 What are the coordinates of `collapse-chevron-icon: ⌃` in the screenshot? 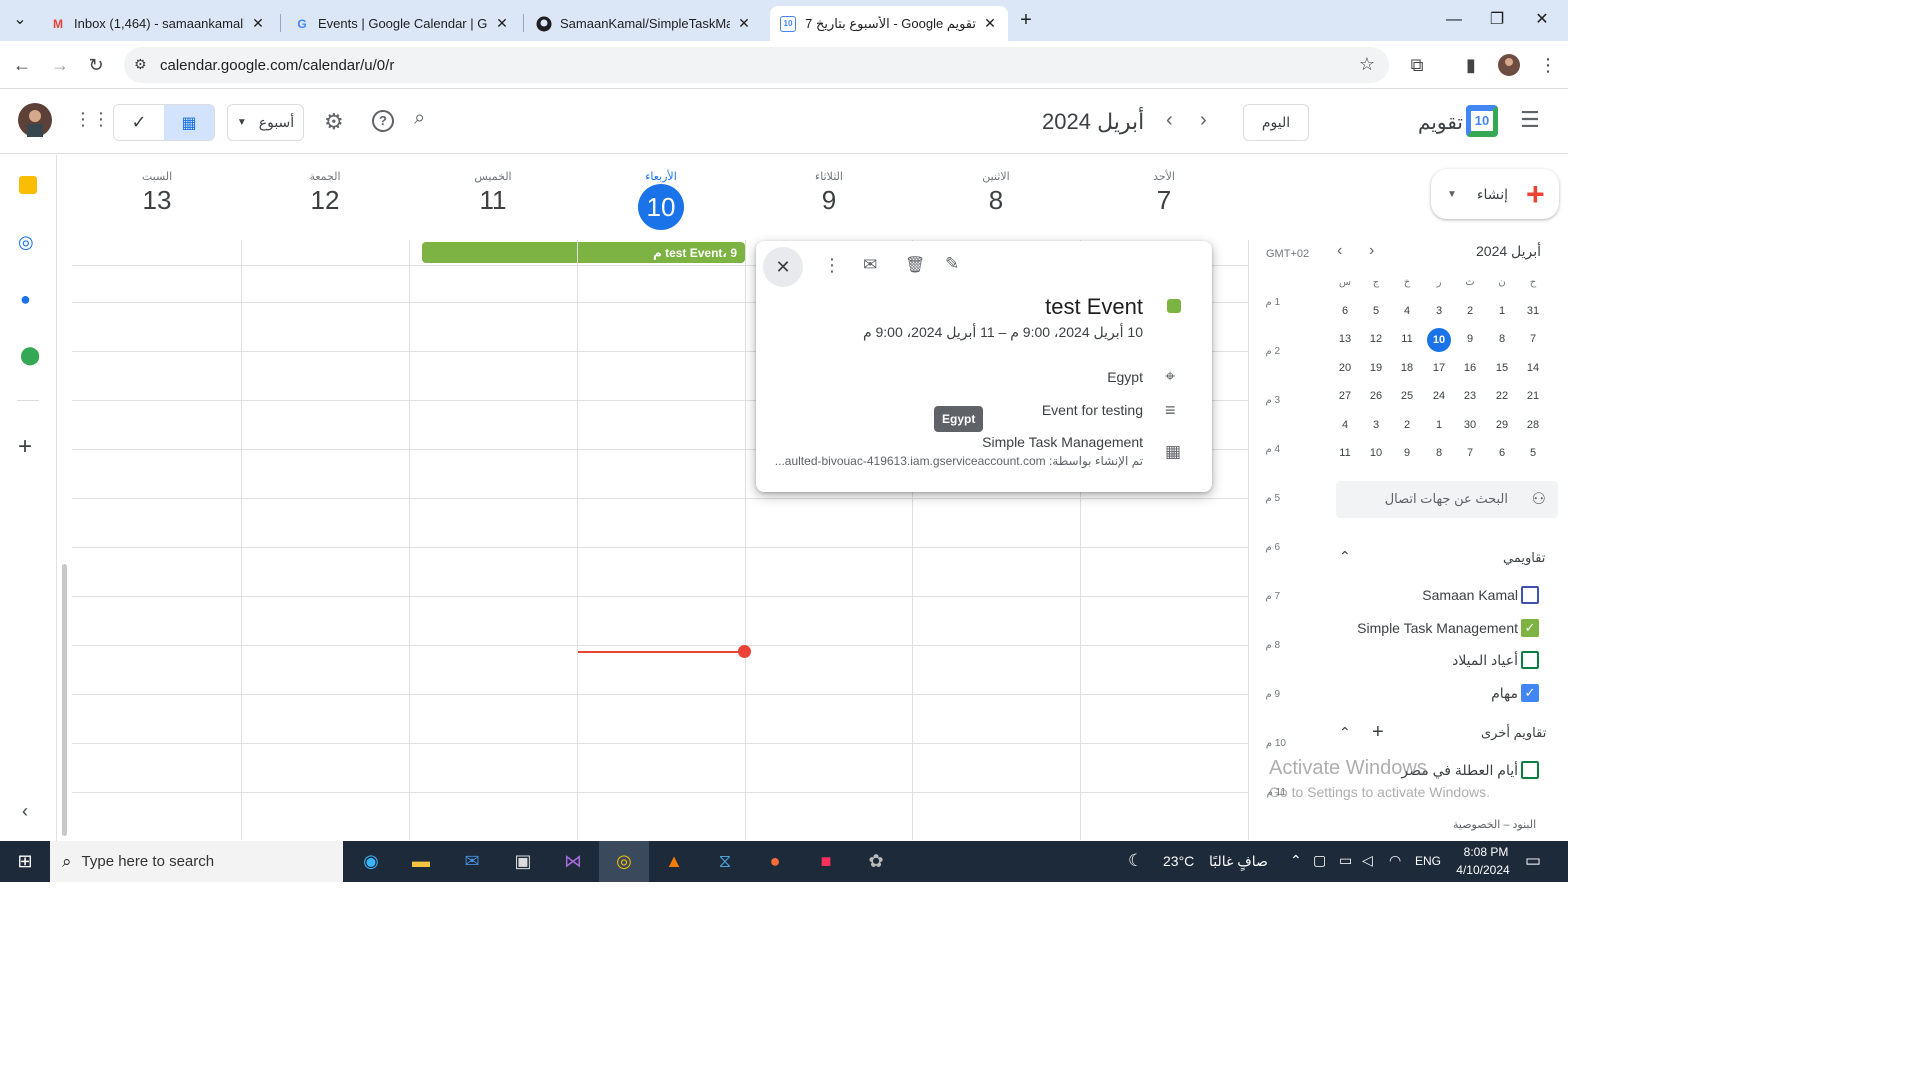 It's located at (1345, 732).